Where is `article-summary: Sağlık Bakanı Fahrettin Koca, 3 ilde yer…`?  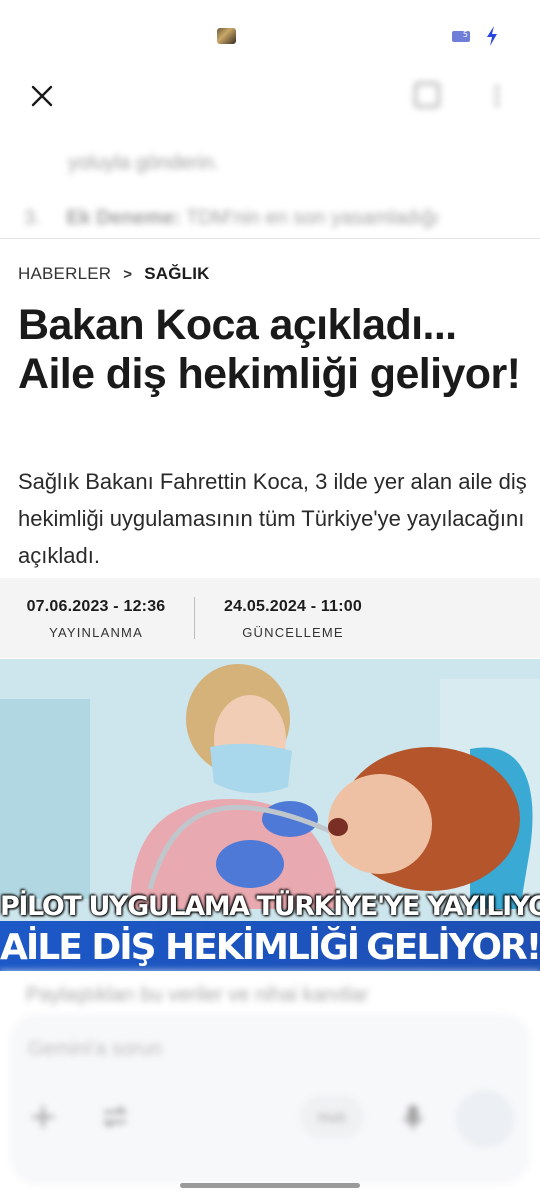
article-summary: Sağlık Bakanı Fahrettin Koca, 3 ilde yer… is located at coordinates (272, 518).